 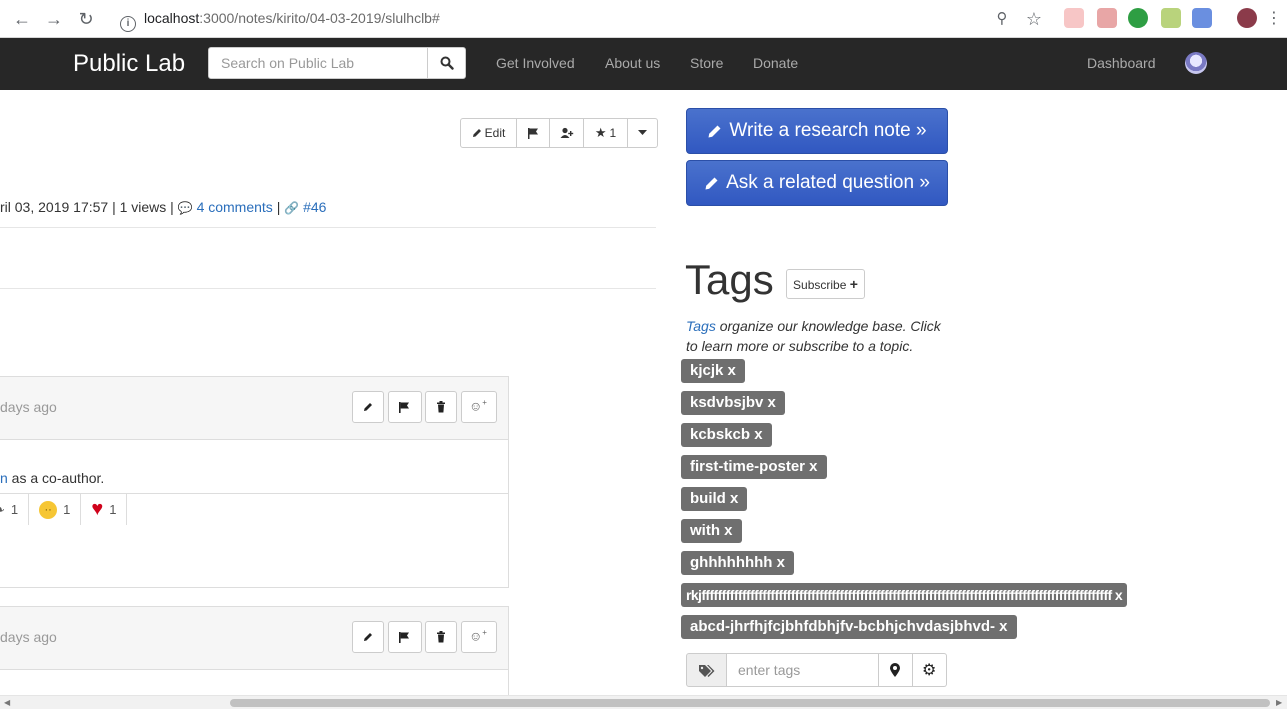 I want to click on edit-button: Edit, so click(x=488, y=133).